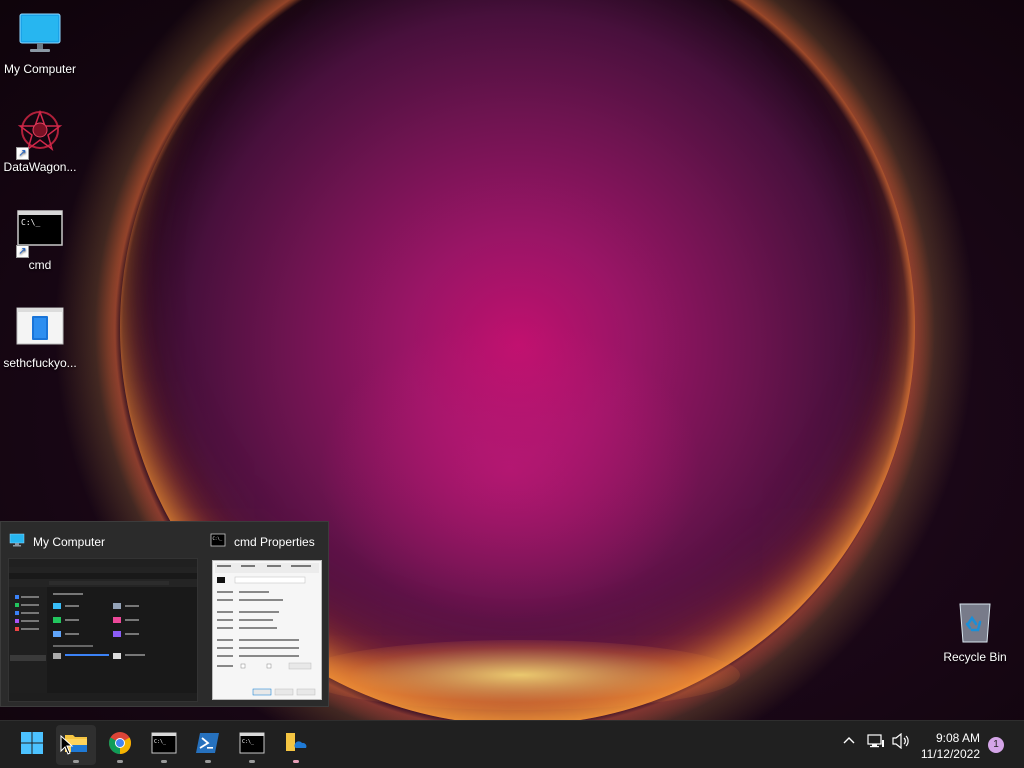 The image size is (1024, 768). I want to click on preview-title: C:\_ cmd Properties, so click(262, 541).